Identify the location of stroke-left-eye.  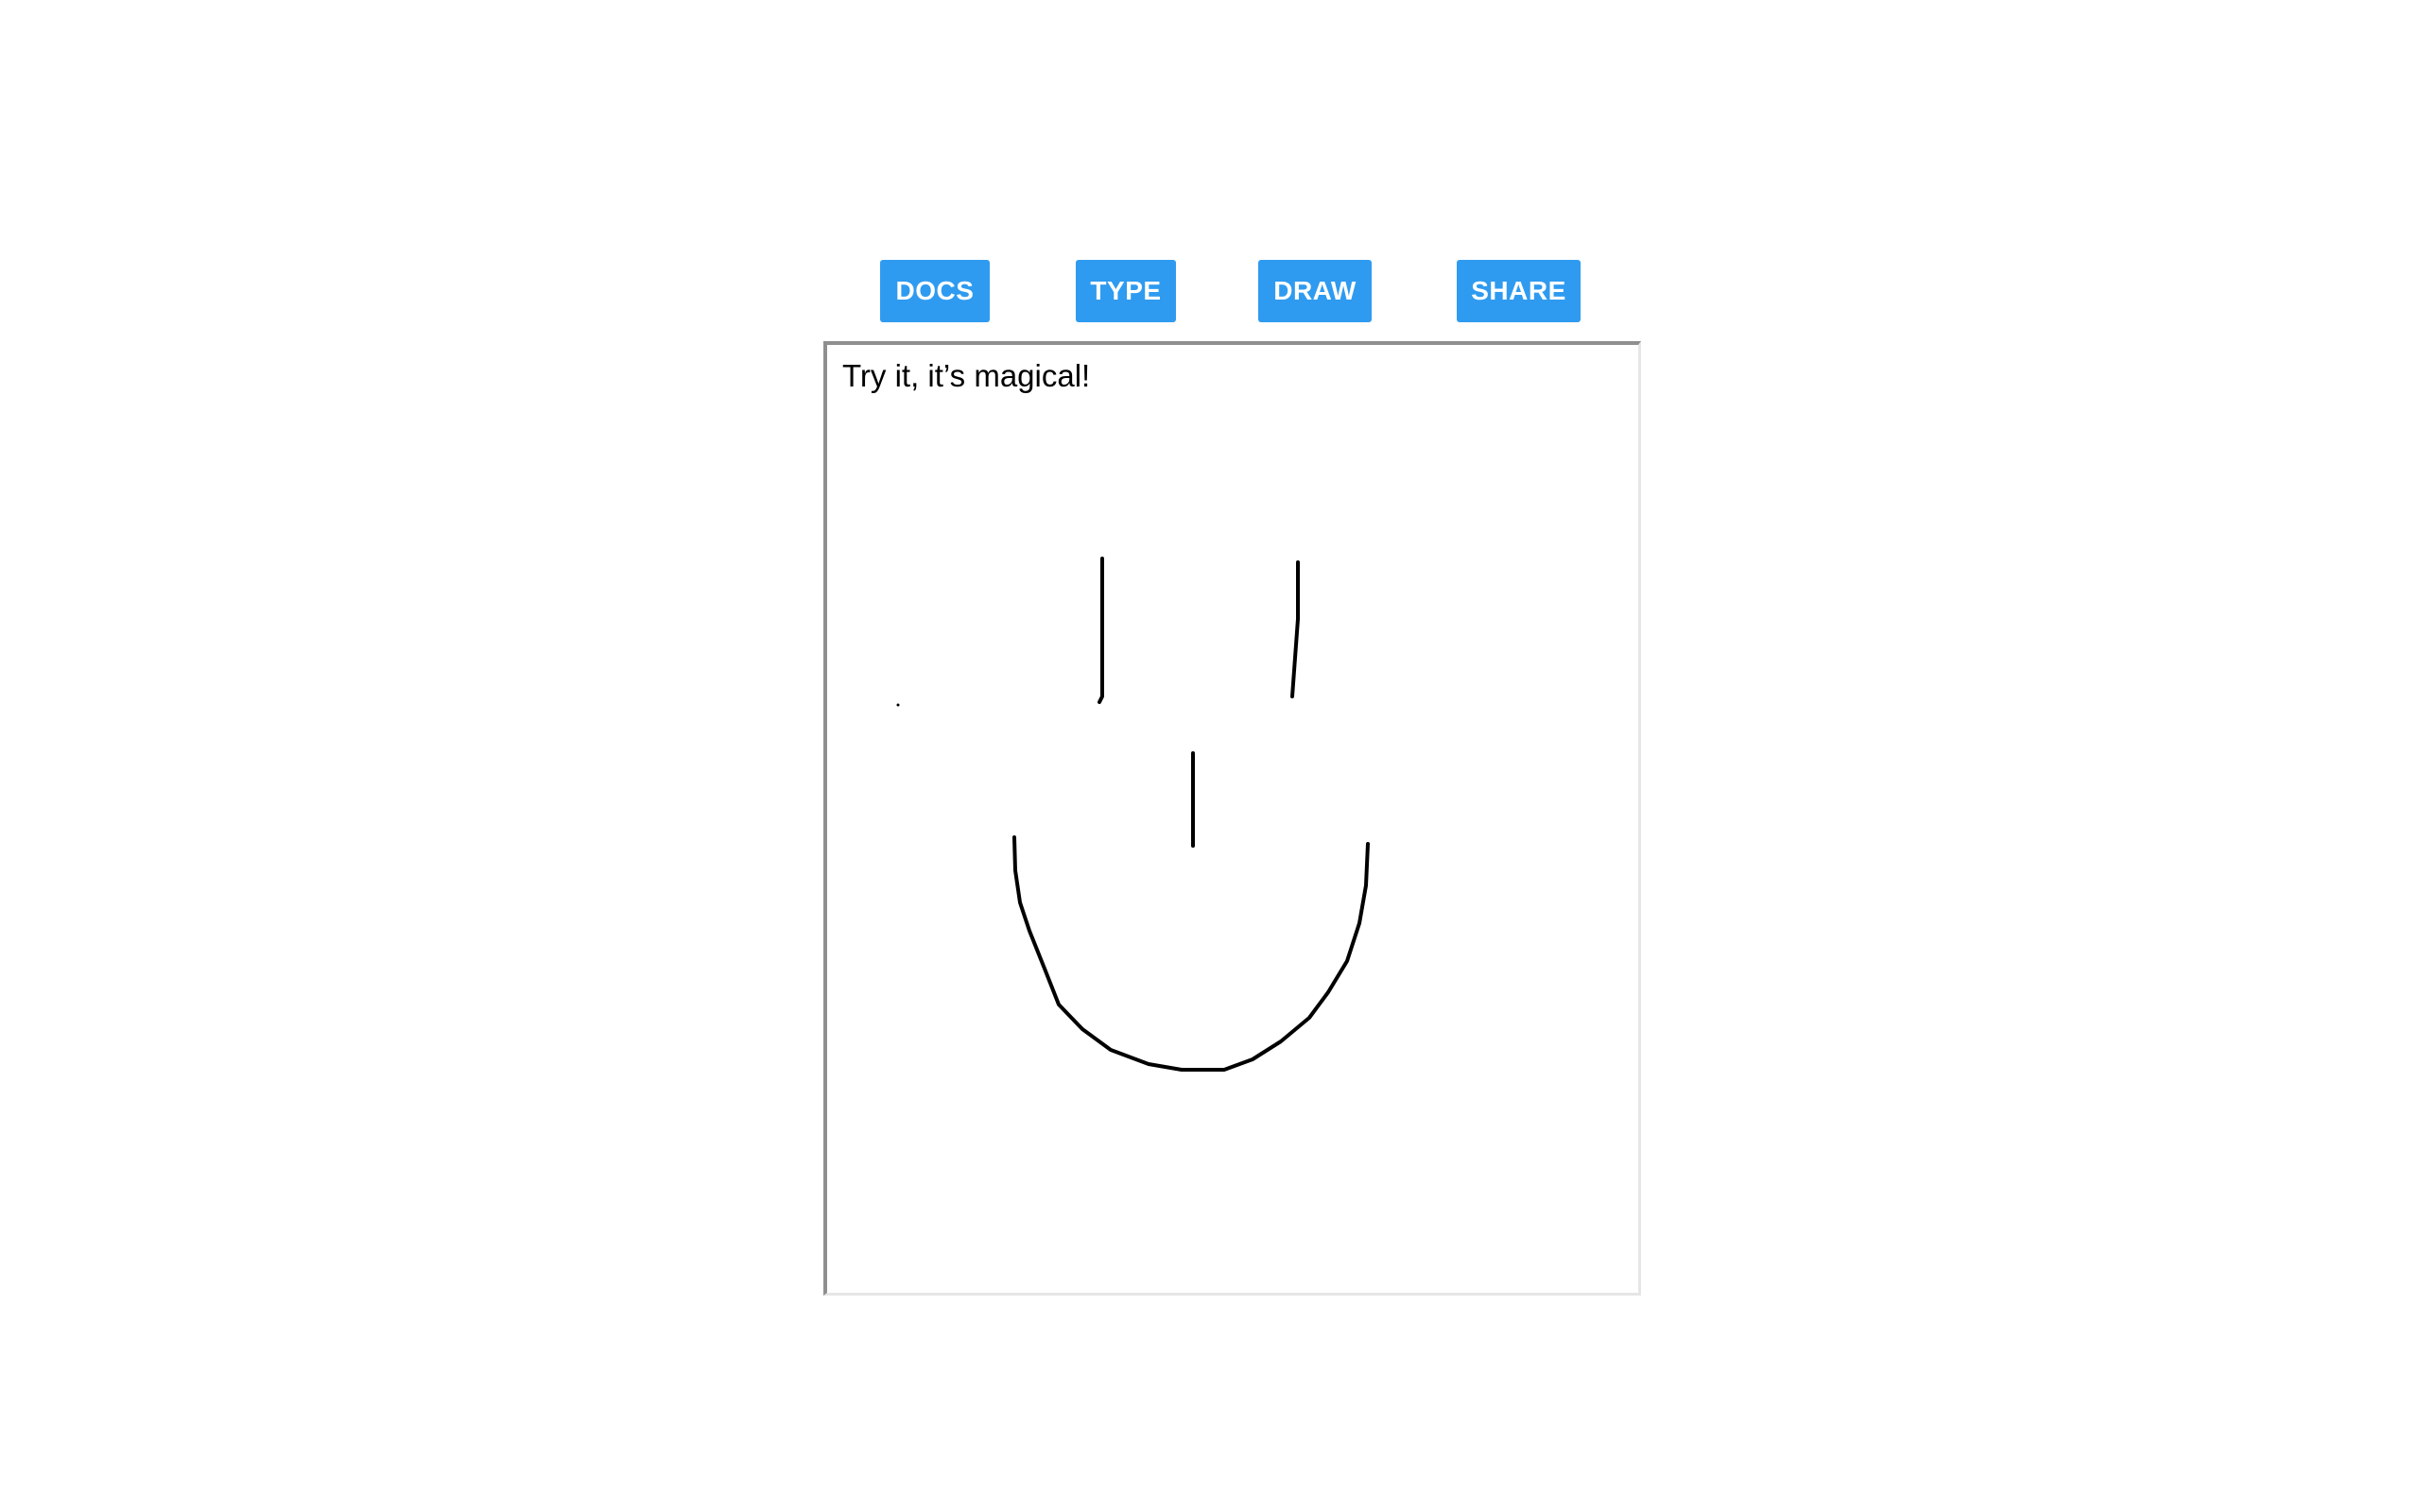
(1101, 630).